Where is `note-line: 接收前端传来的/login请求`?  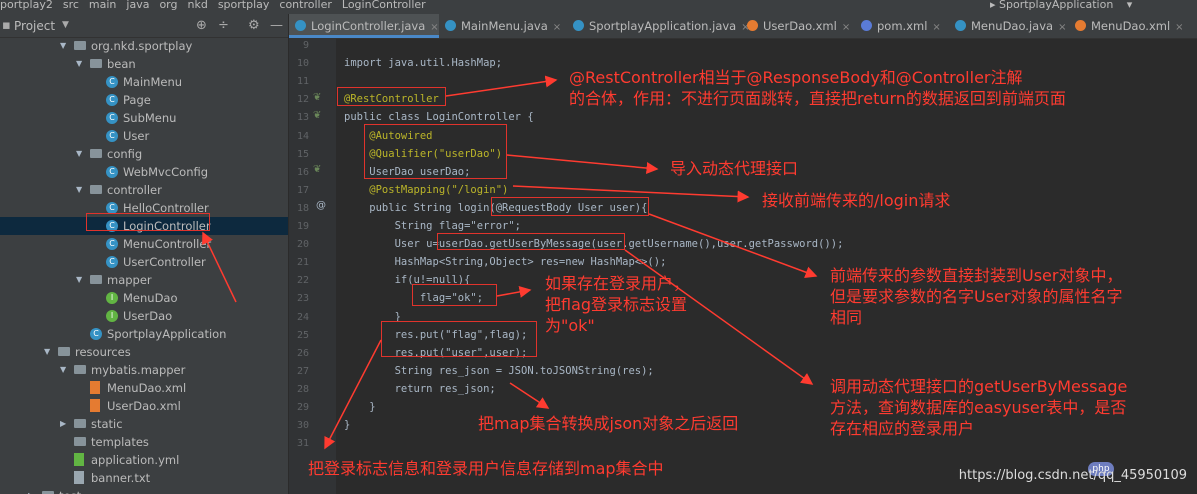 note-line: 接收前端传来的/login请求 is located at coordinates (856, 200).